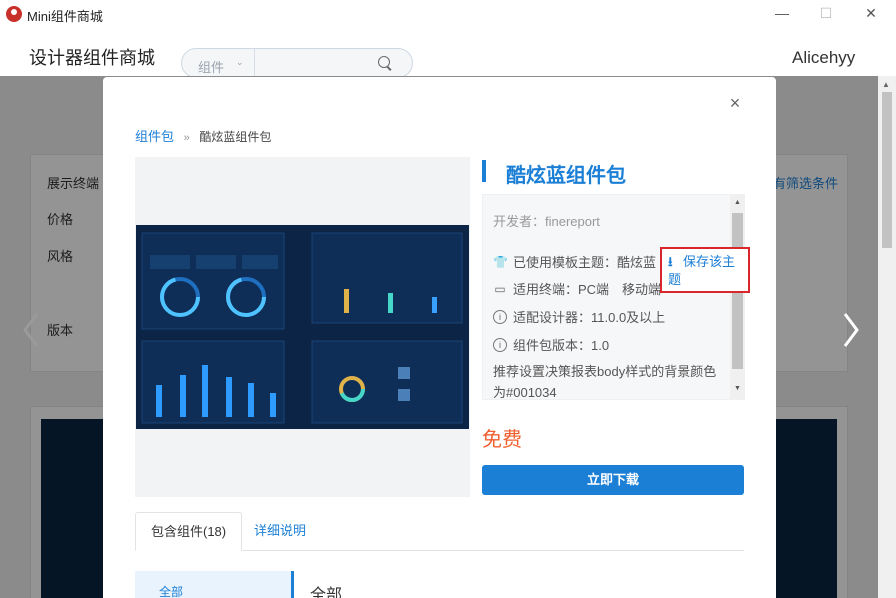 This screenshot has width=896, height=598. Describe the element at coordinates (65, 16) in the screenshot. I see `window-title: Mini组件商城` at that location.